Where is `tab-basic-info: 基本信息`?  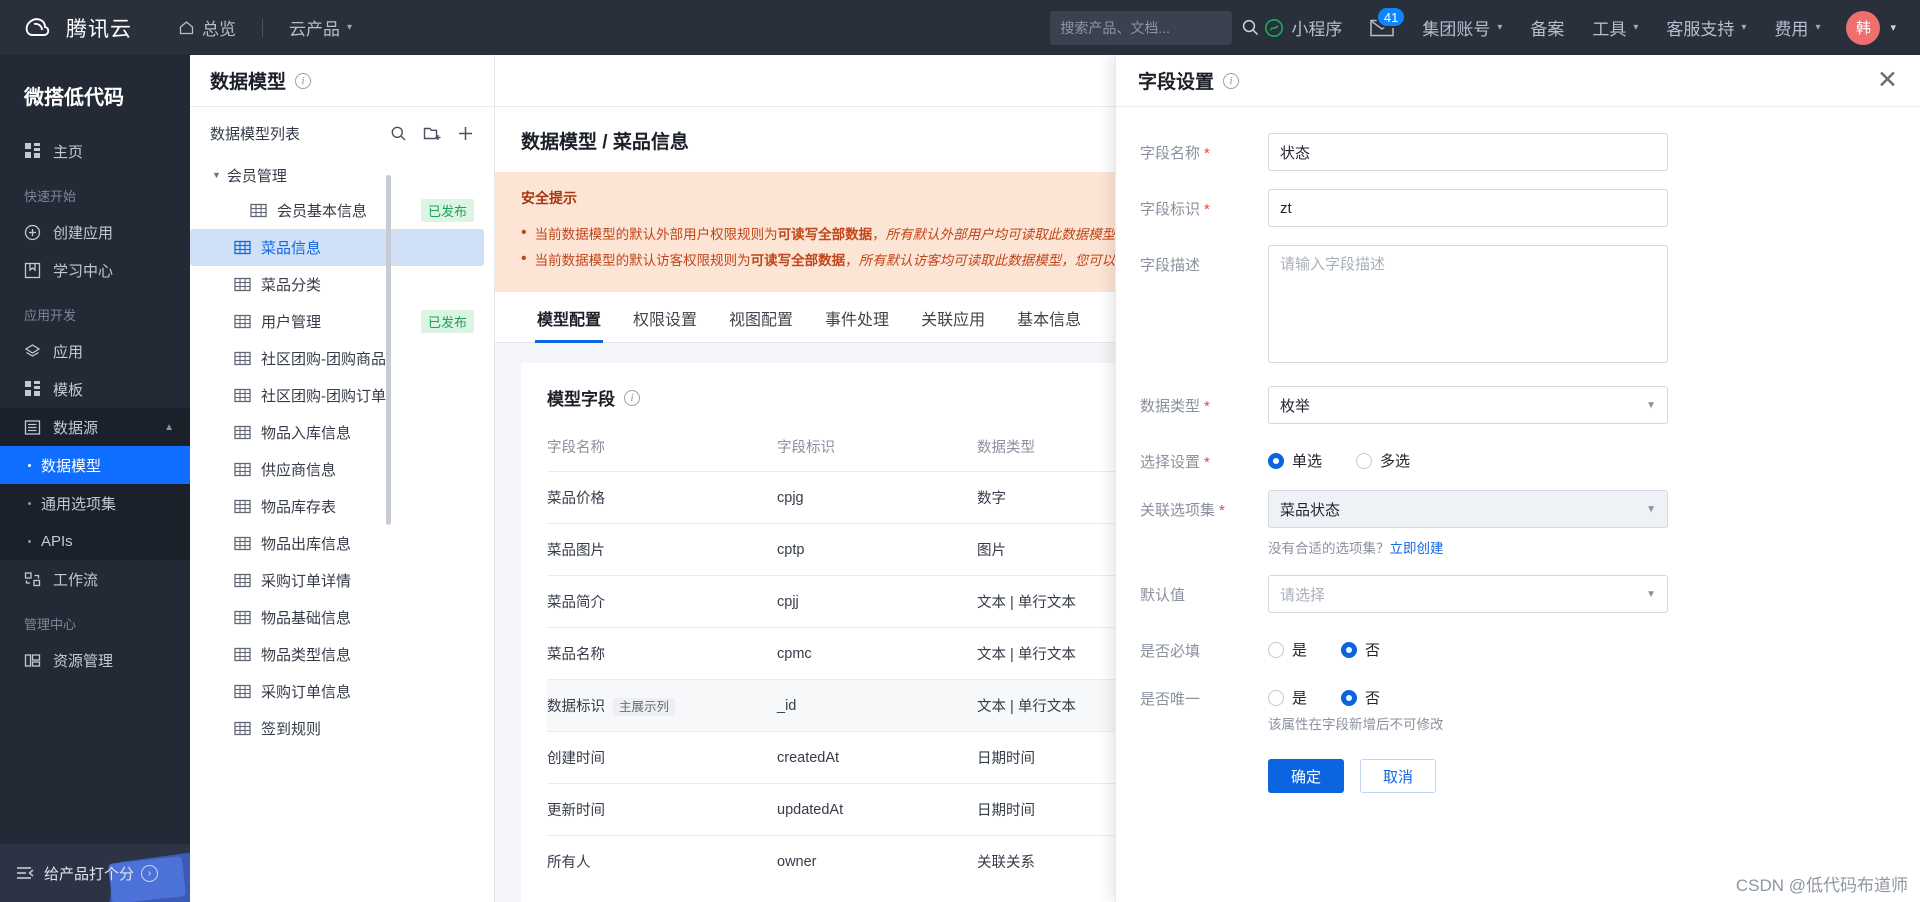 tab-basic-info: 基本信息 is located at coordinates (1049, 317).